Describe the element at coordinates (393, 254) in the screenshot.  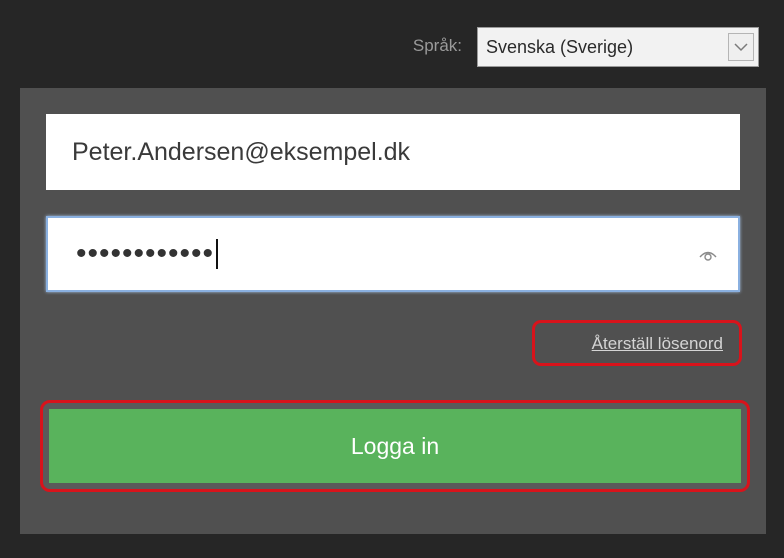
I see `password-field: ••••••••••••` at that location.